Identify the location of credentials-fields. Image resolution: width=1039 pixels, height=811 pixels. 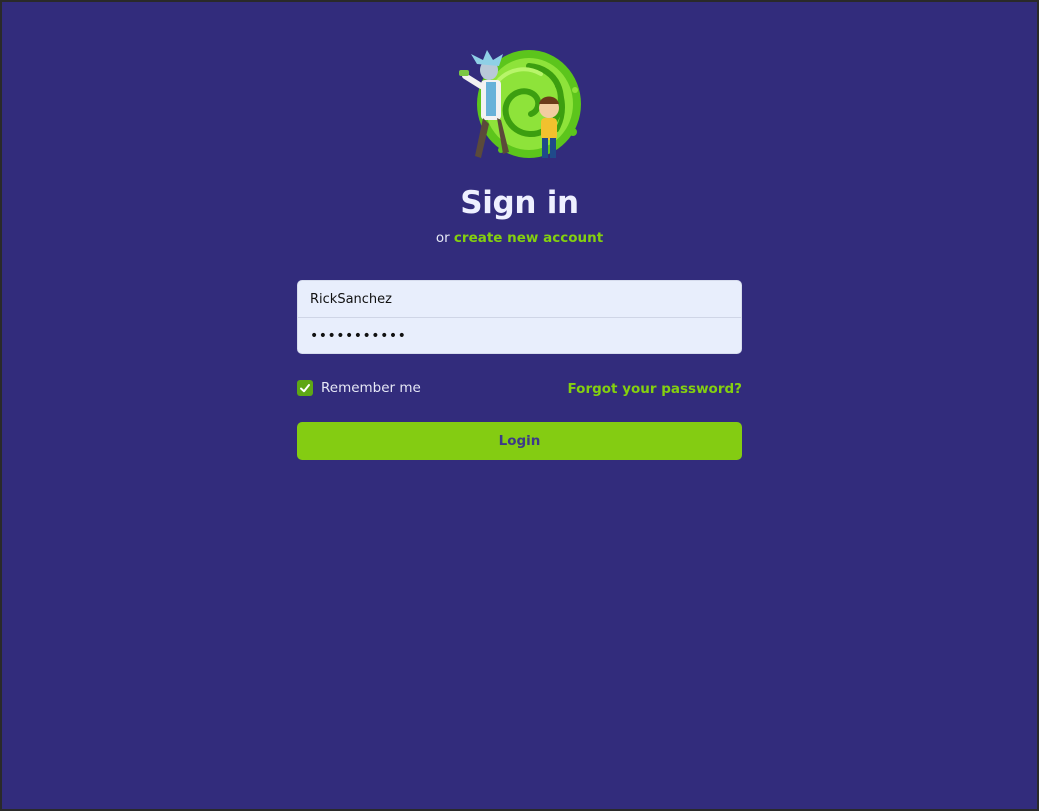
(519, 317).